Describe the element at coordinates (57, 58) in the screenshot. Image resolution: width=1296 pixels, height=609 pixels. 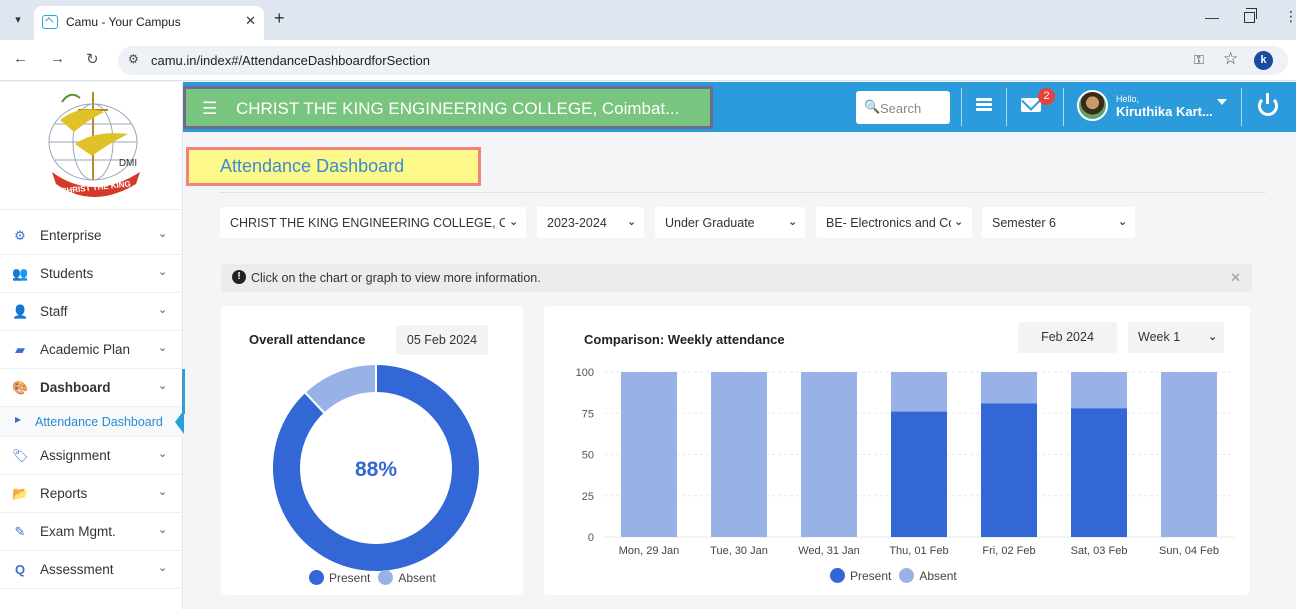
I see `forward-icon: →` at that location.